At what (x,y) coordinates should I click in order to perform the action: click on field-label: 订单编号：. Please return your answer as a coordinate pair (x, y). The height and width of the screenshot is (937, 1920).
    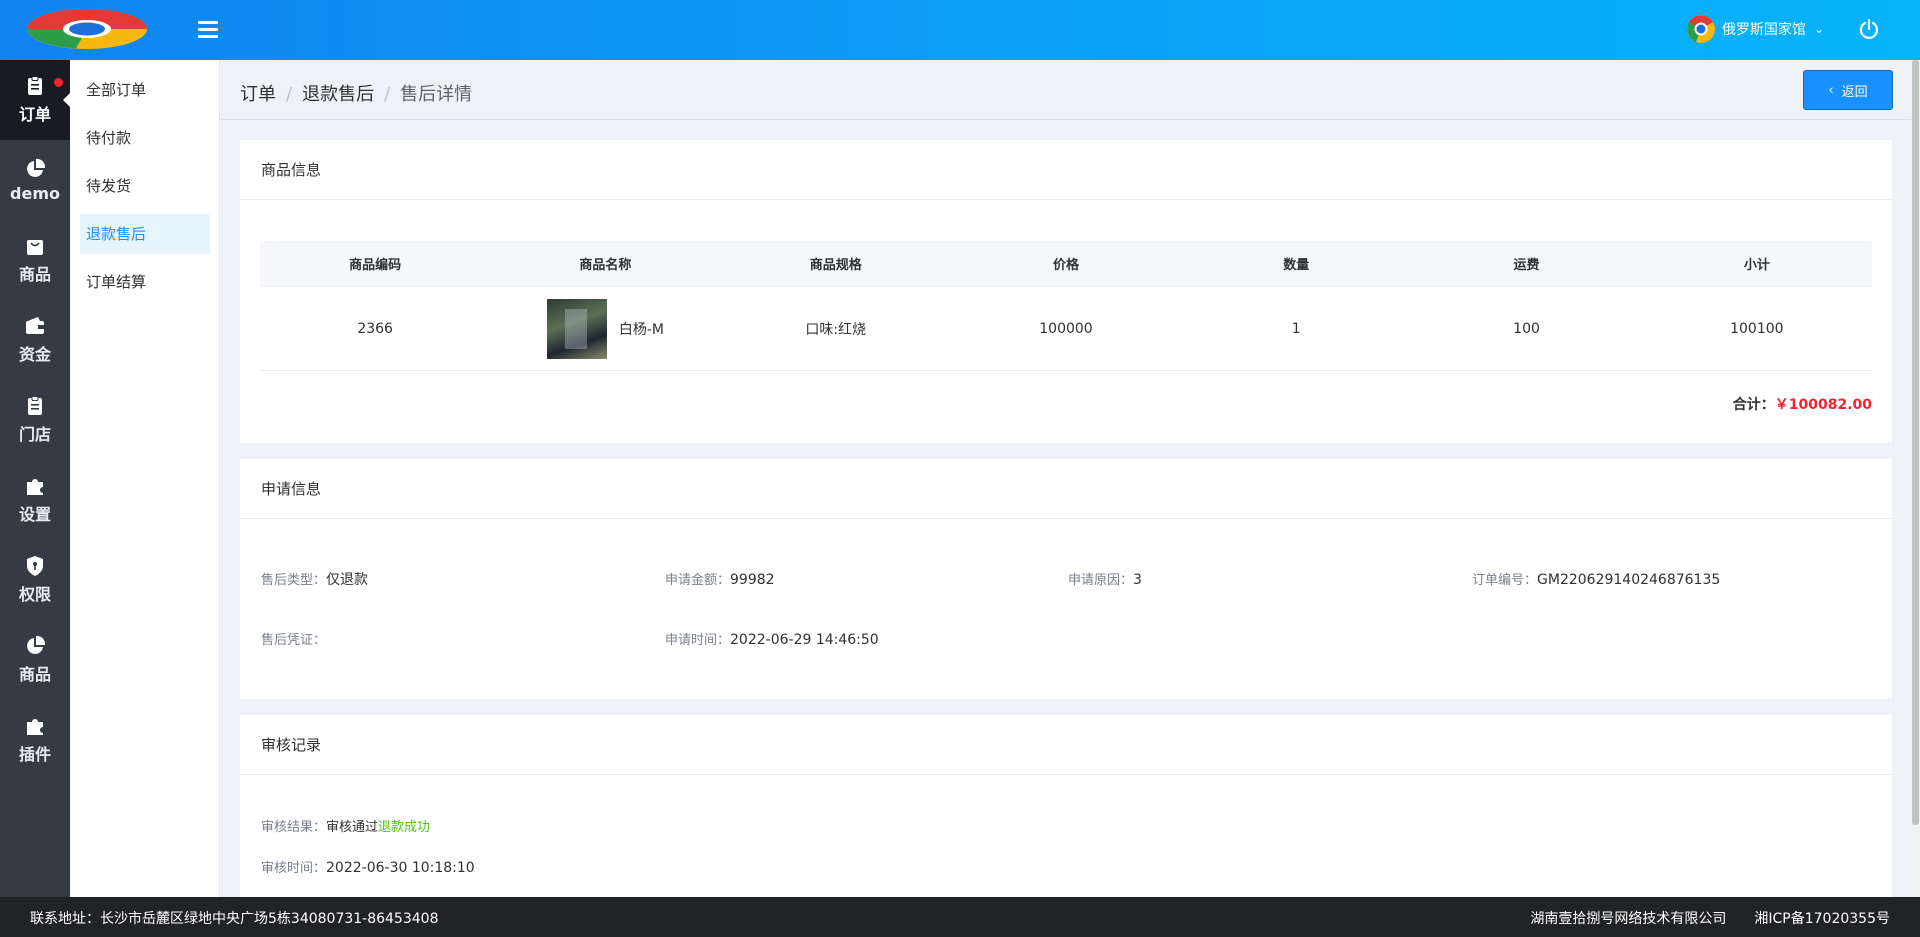
    Looking at the image, I should click on (1505, 580).